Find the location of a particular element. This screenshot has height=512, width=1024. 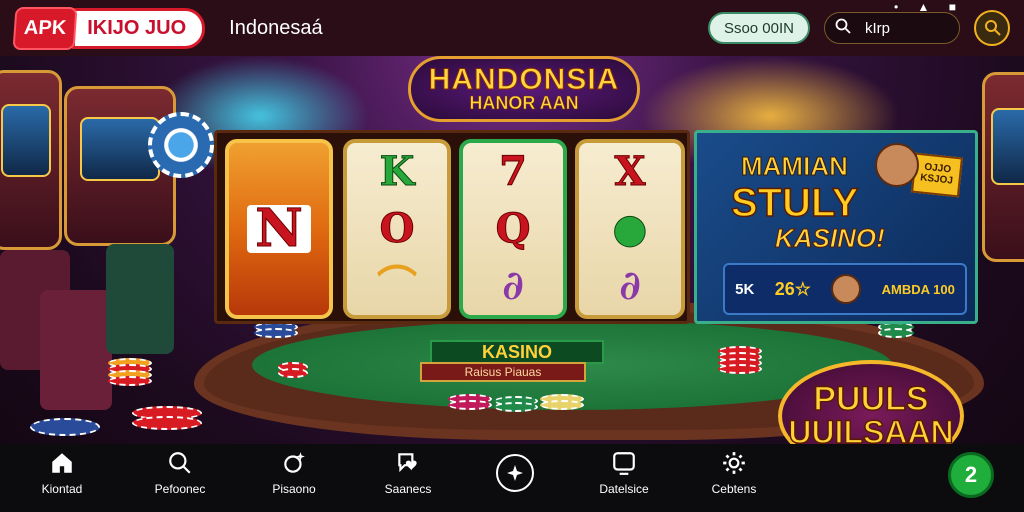

app-logo: APK IKIJO JUO is located at coordinates (109, 28).